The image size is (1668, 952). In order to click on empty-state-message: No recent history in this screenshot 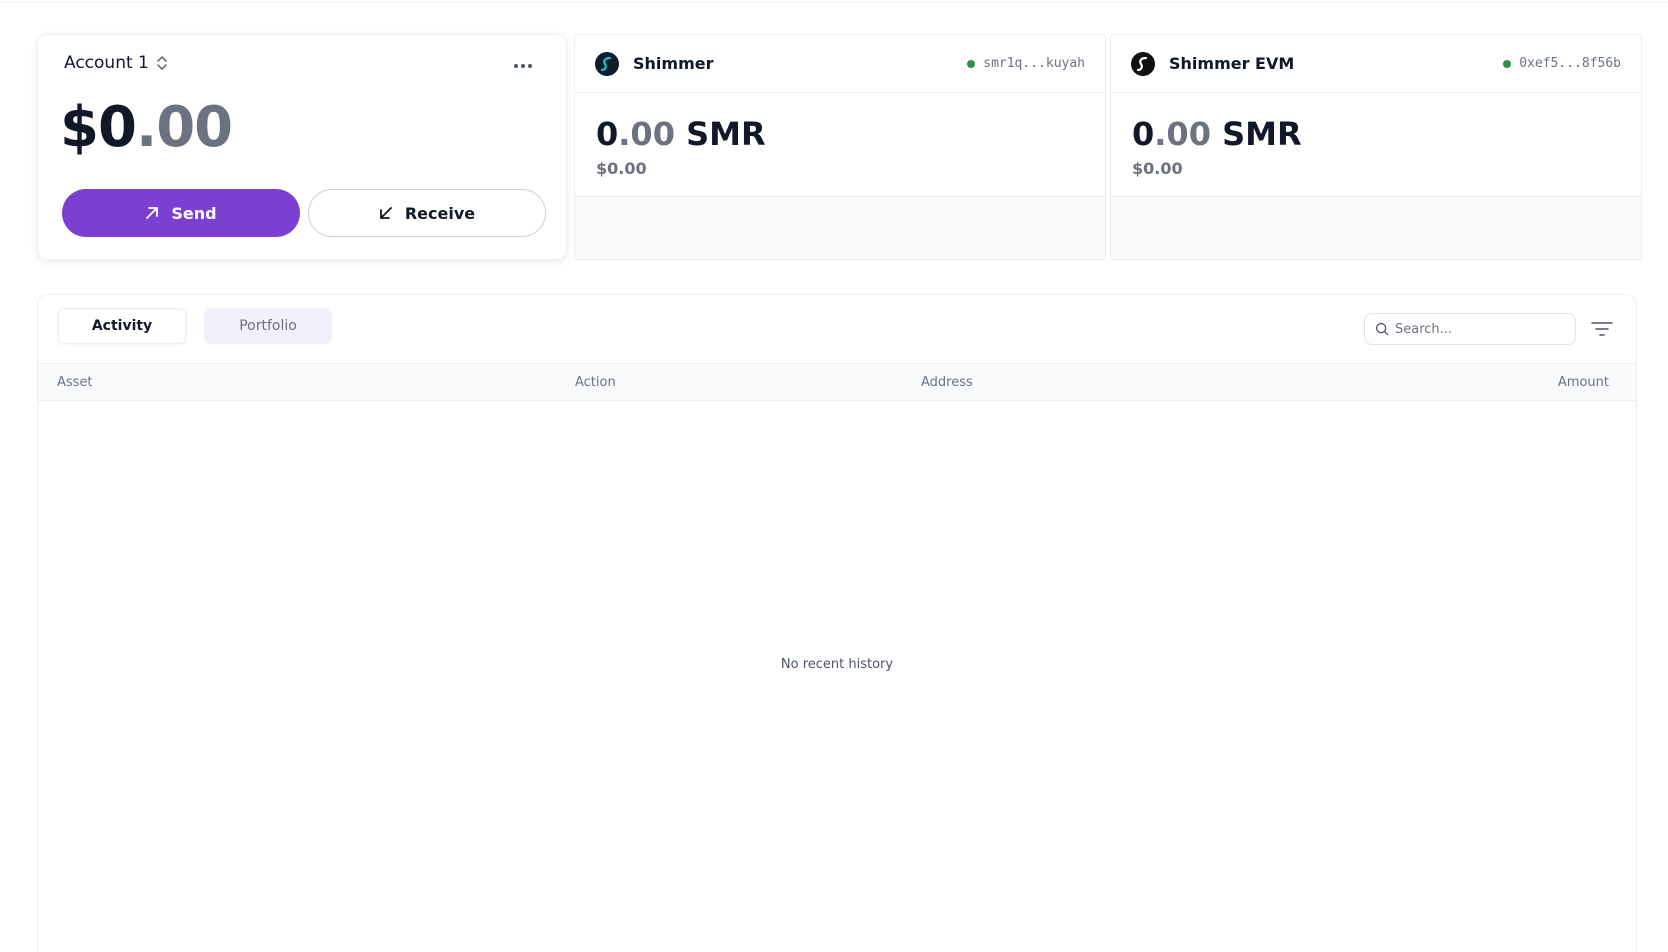, I will do `click(837, 664)`.